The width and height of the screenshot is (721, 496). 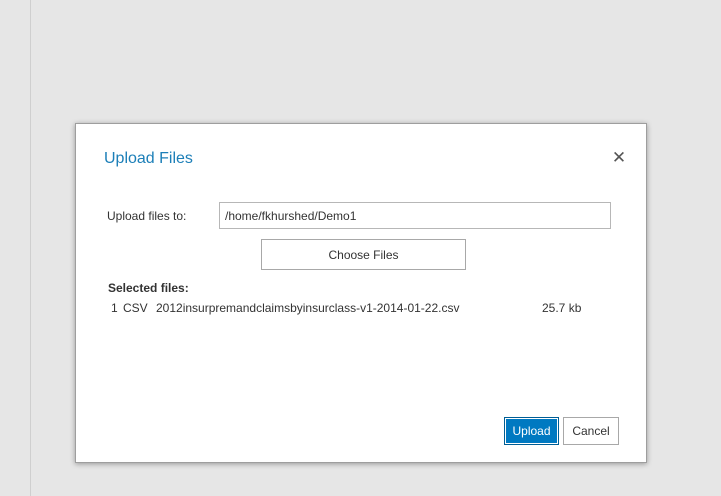 What do you see at coordinates (591, 431) in the screenshot?
I see `cancel-button: Cancel` at bounding box center [591, 431].